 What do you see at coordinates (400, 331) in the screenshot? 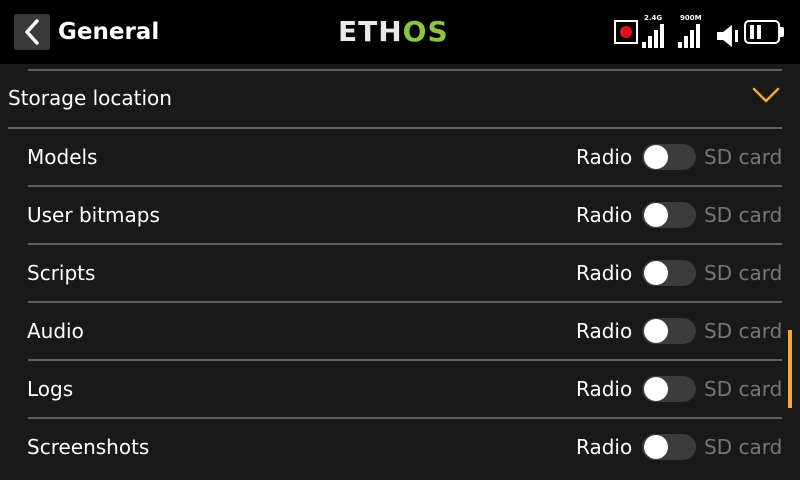
I see `row-audio: Audio Radio SD card` at bounding box center [400, 331].